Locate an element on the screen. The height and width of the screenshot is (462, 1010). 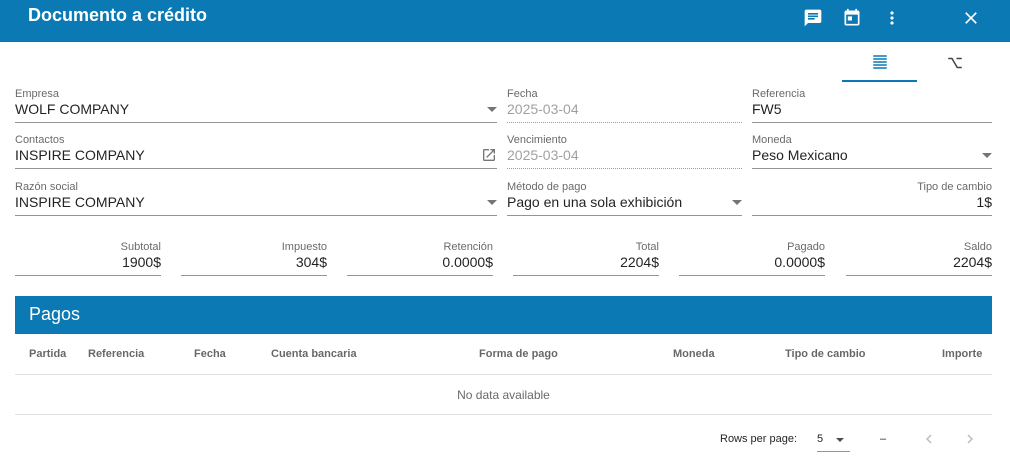
option-icon is located at coordinates (955, 65).